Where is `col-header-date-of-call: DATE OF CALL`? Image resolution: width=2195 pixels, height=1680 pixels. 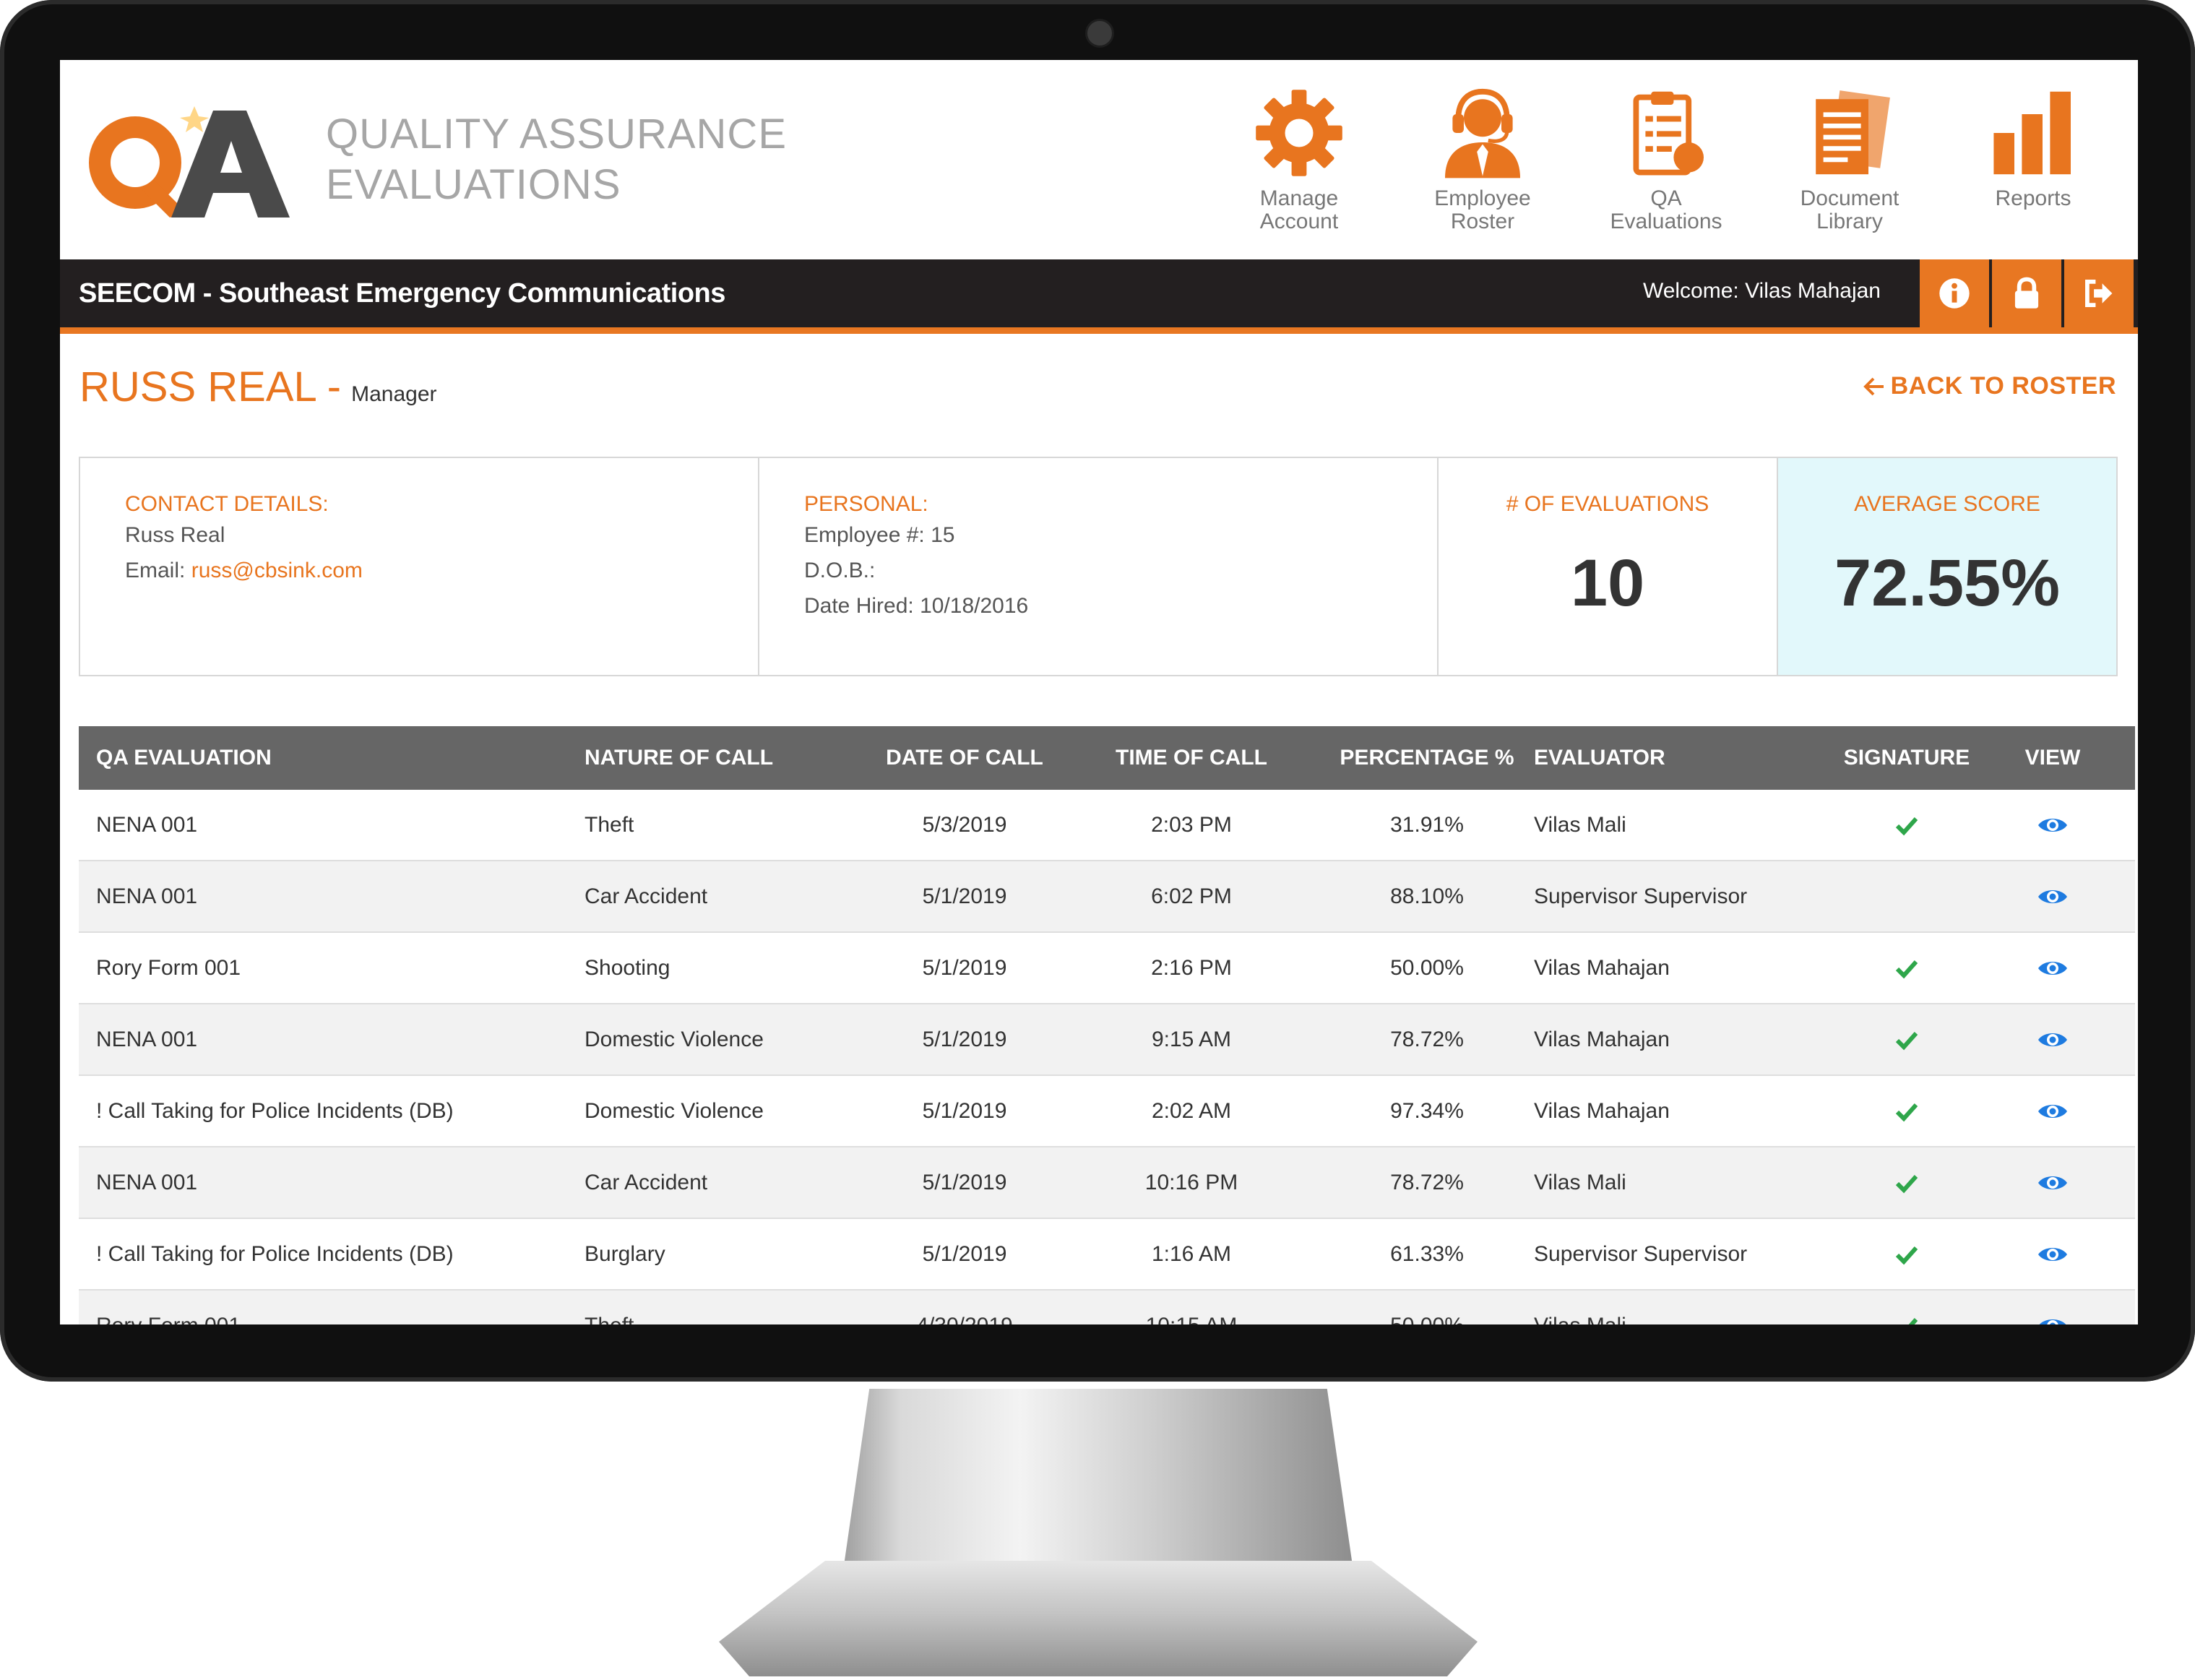 col-header-date-of-call: DATE OF CALL is located at coordinates (964, 758).